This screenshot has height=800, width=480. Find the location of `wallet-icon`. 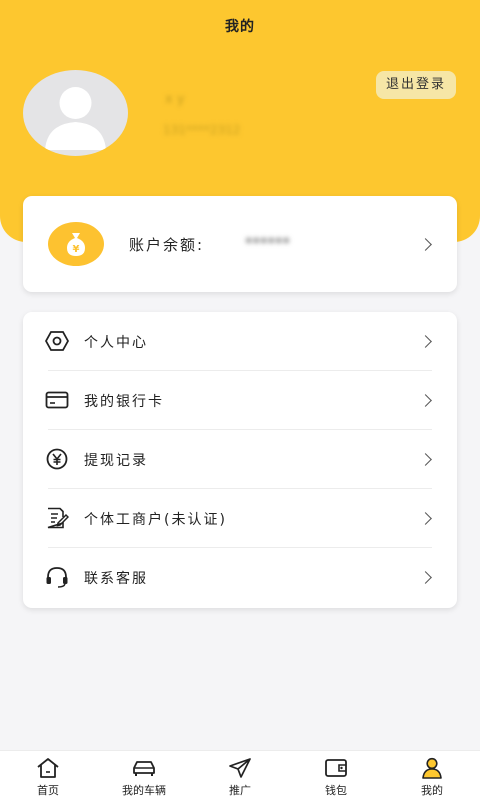

wallet-icon is located at coordinates (336, 768).